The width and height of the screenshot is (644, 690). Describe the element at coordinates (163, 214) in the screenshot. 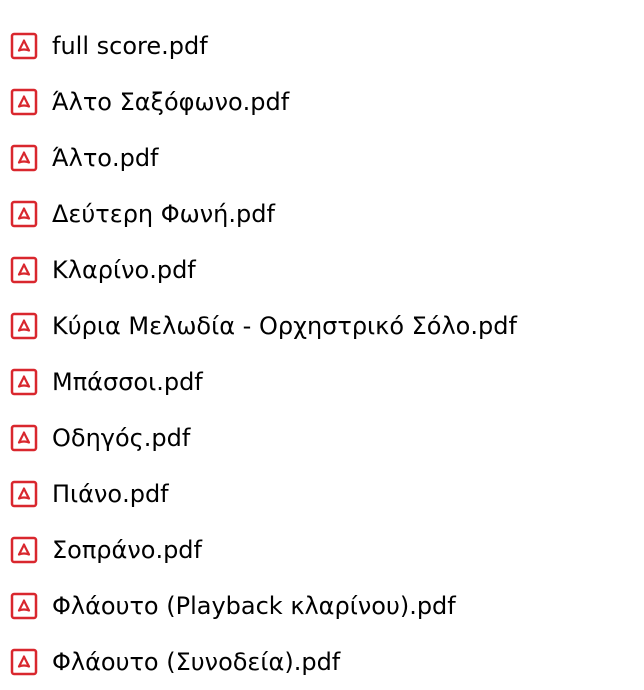

I see `file-name: Δεύτερη Φωνή.pdf` at that location.